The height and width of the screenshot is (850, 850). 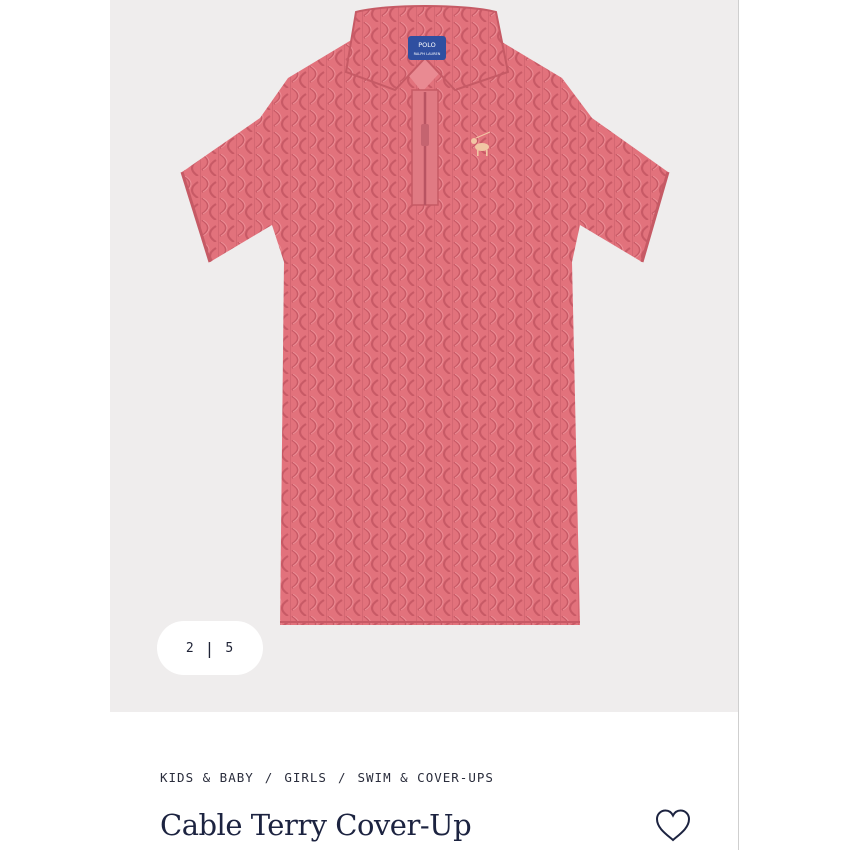 I want to click on breadcrumb-kids-baby: KIDS & BABY, so click(x=207, y=777).